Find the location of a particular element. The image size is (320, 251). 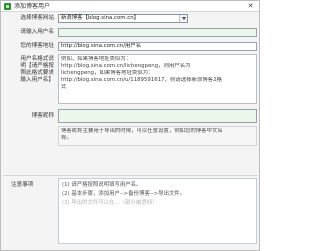

blog-site-selected-value: 新浪博客【blog.sina.com.cn】 is located at coordinates (100, 18).